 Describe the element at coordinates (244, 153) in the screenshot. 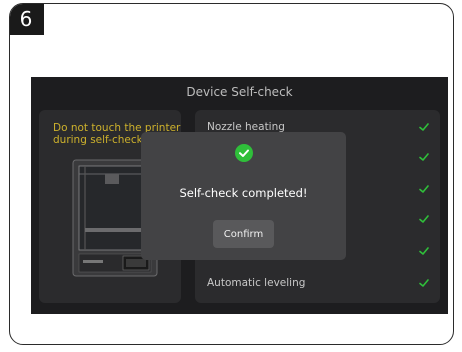

I see `check-circle-icon` at that location.